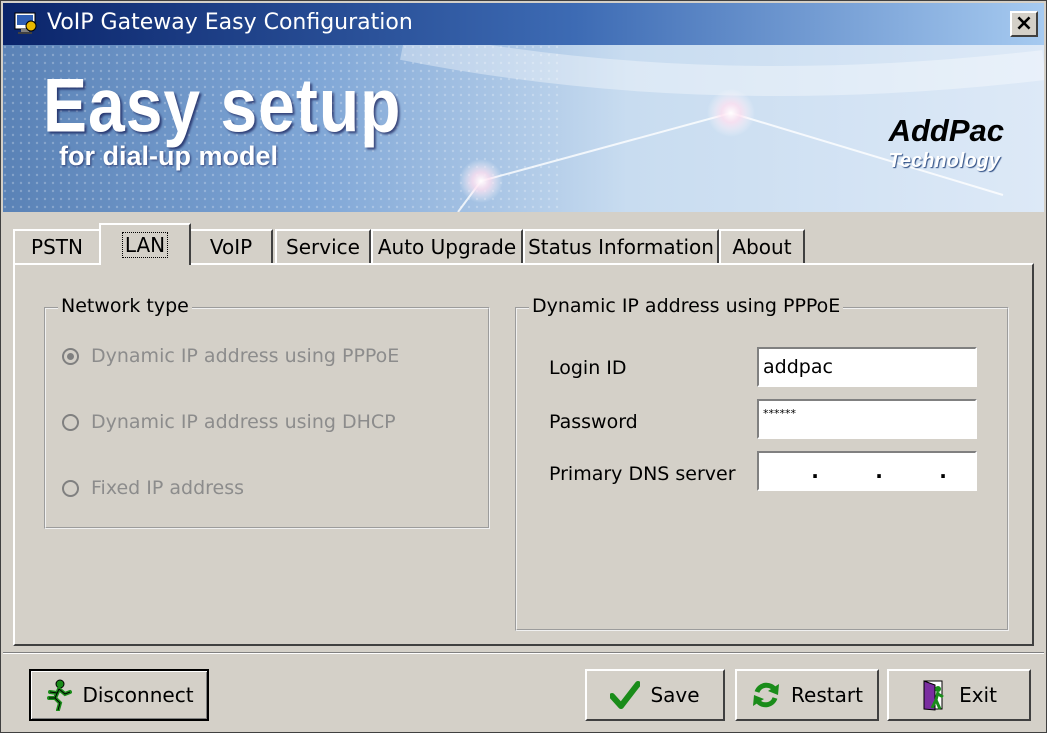 This screenshot has height=733, width=1047. Describe the element at coordinates (867, 419) in the screenshot. I see `password-input: ******` at that location.